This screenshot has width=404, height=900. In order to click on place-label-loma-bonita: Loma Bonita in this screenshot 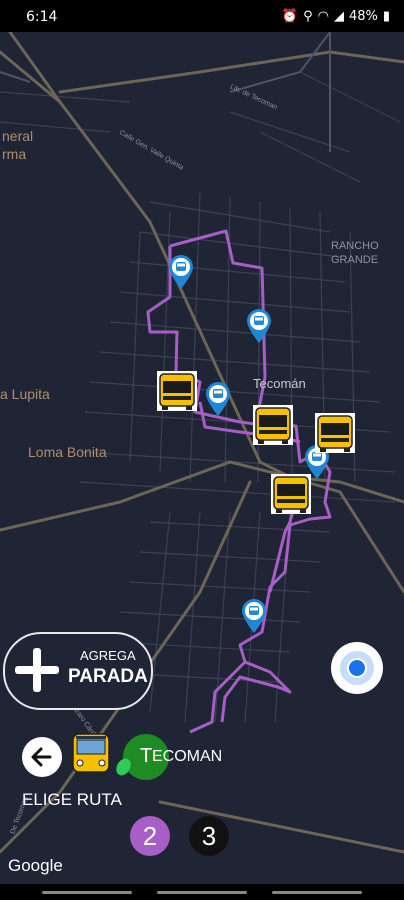, I will do `click(67, 452)`.